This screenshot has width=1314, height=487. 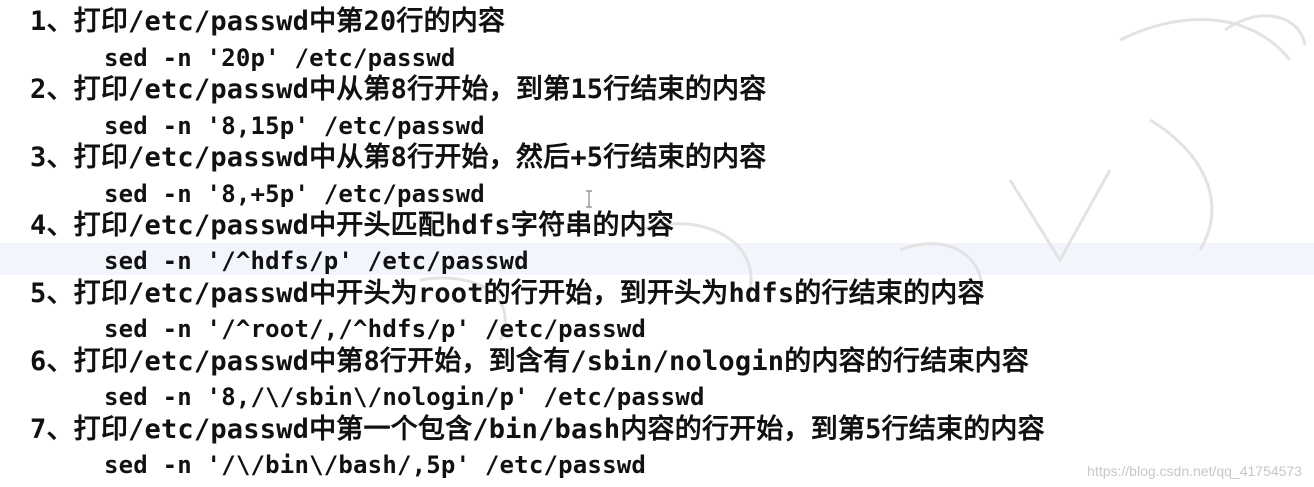 I want to click on command-1: sed -n '20p' /etc/passwd, so click(x=280, y=58).